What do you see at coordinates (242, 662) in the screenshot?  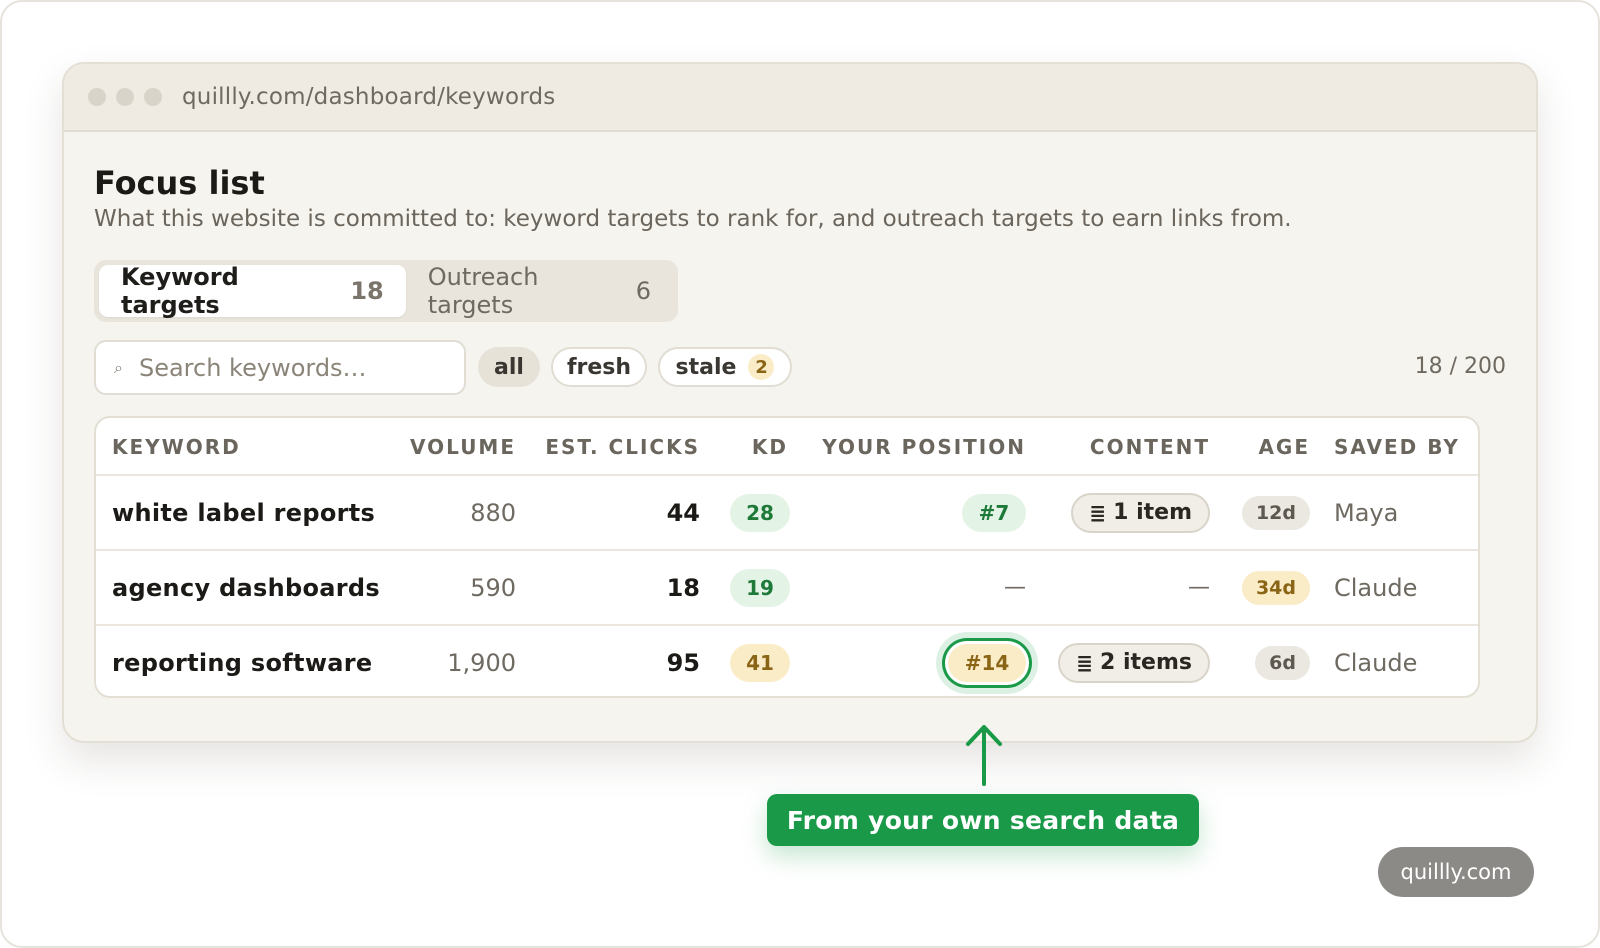 I see `keyword-cell: reporting software` at bounding box center [242, 662].